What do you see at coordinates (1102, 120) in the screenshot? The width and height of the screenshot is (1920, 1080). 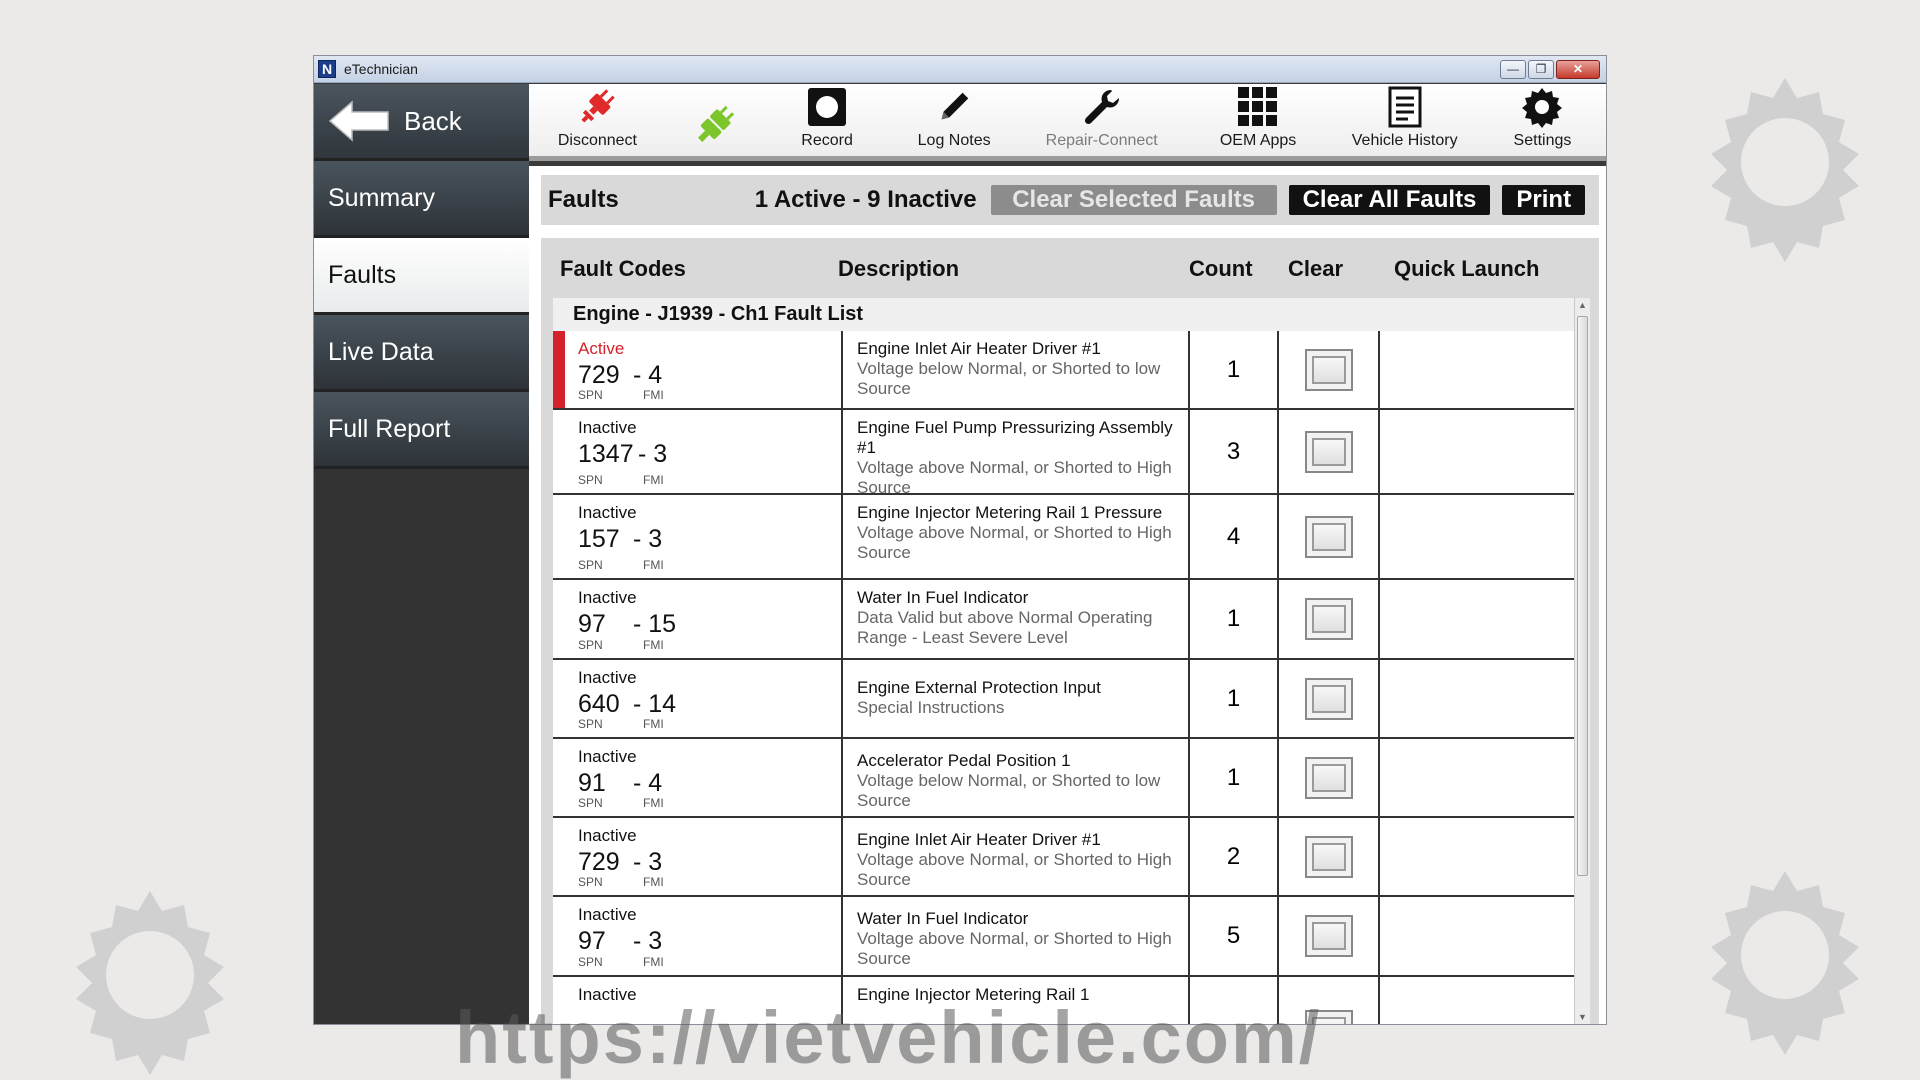 I see `repair-connect-button: Repair-Connect` at bounding box center [1102, 120].